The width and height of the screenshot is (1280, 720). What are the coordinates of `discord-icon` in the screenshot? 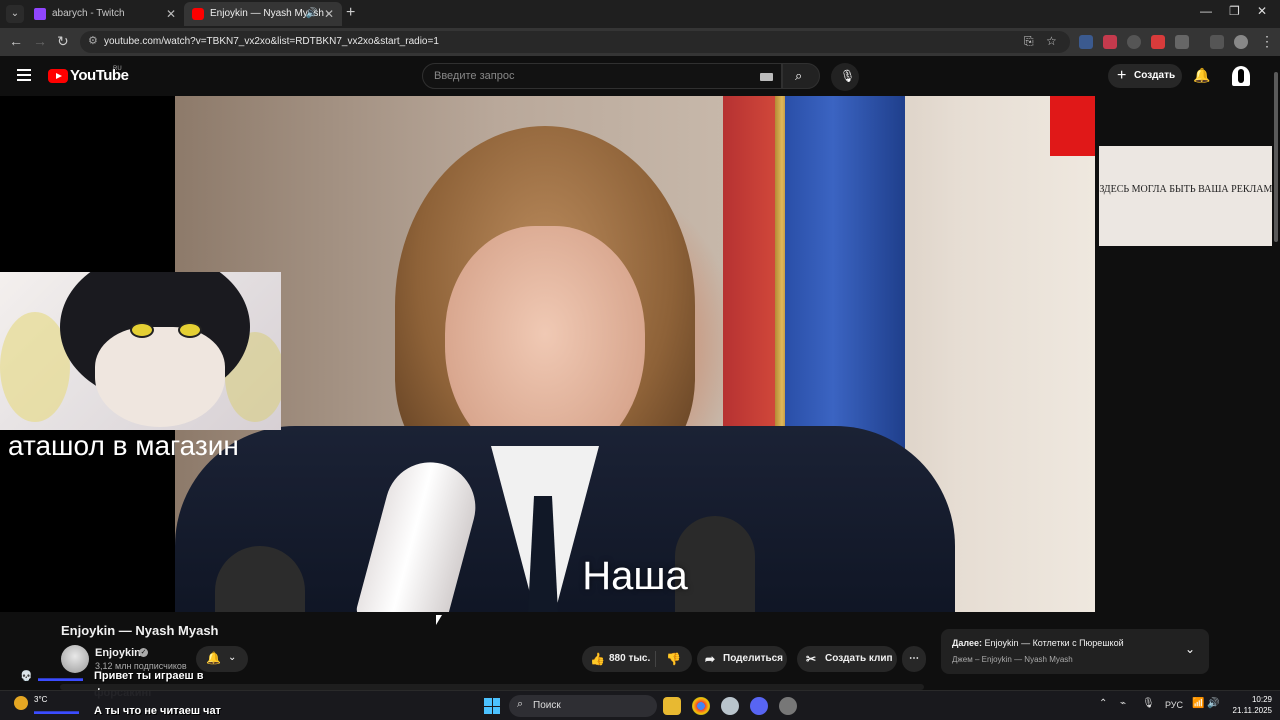 It's located at (759, 706).